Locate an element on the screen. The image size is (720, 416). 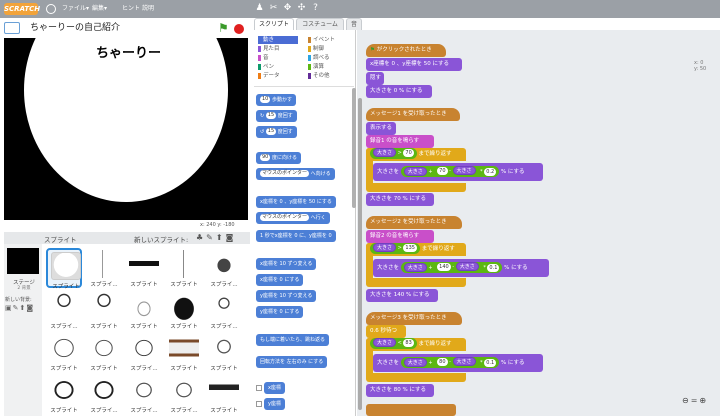
block-set-size-140: 大きさを 140 % にする is located at coordinates (402, 295).